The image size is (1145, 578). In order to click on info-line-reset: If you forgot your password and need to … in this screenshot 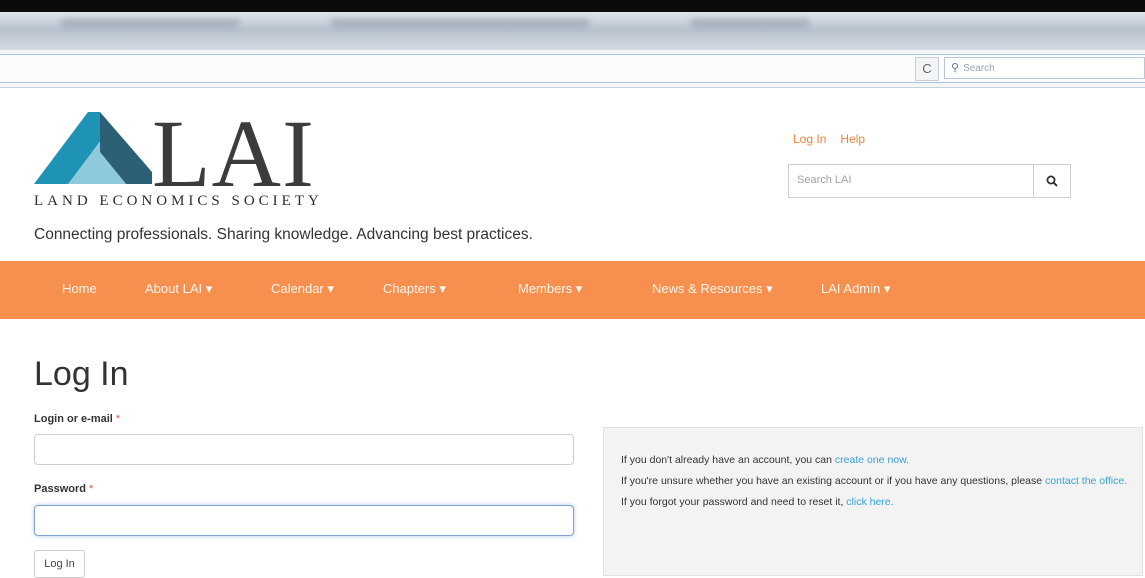, I will do `click(881, 502)`.